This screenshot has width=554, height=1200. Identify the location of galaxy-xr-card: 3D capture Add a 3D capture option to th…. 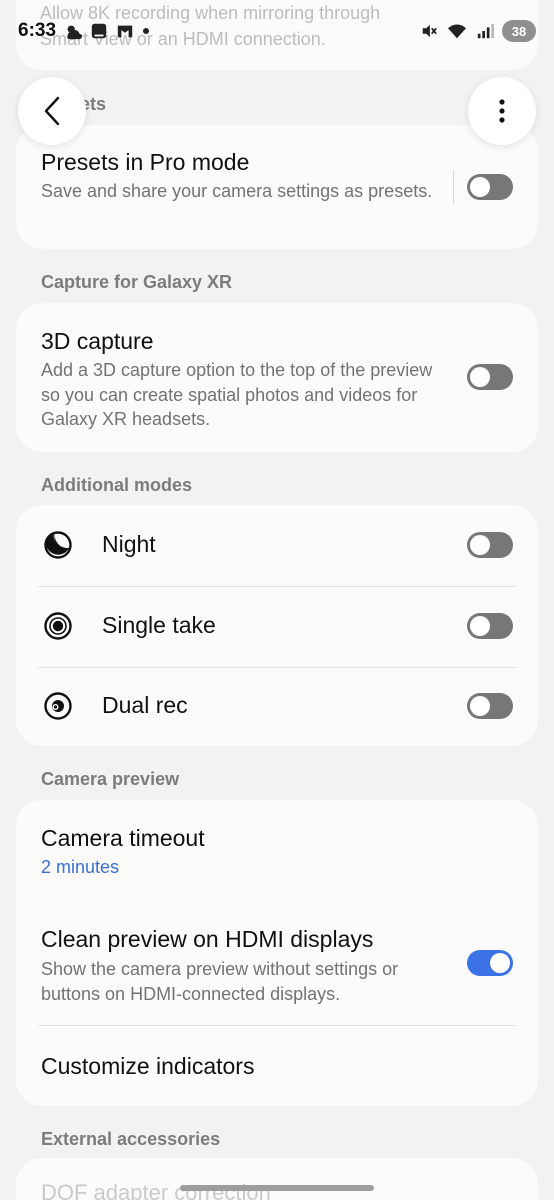
(277, 377).